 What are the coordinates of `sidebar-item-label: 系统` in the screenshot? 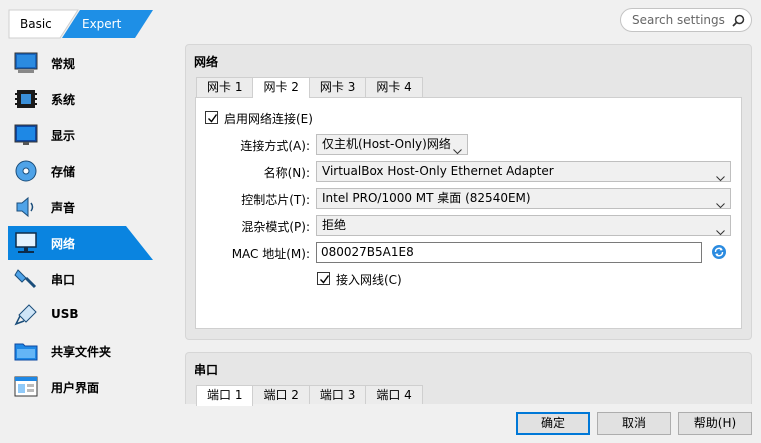 It's located at (63, 100).